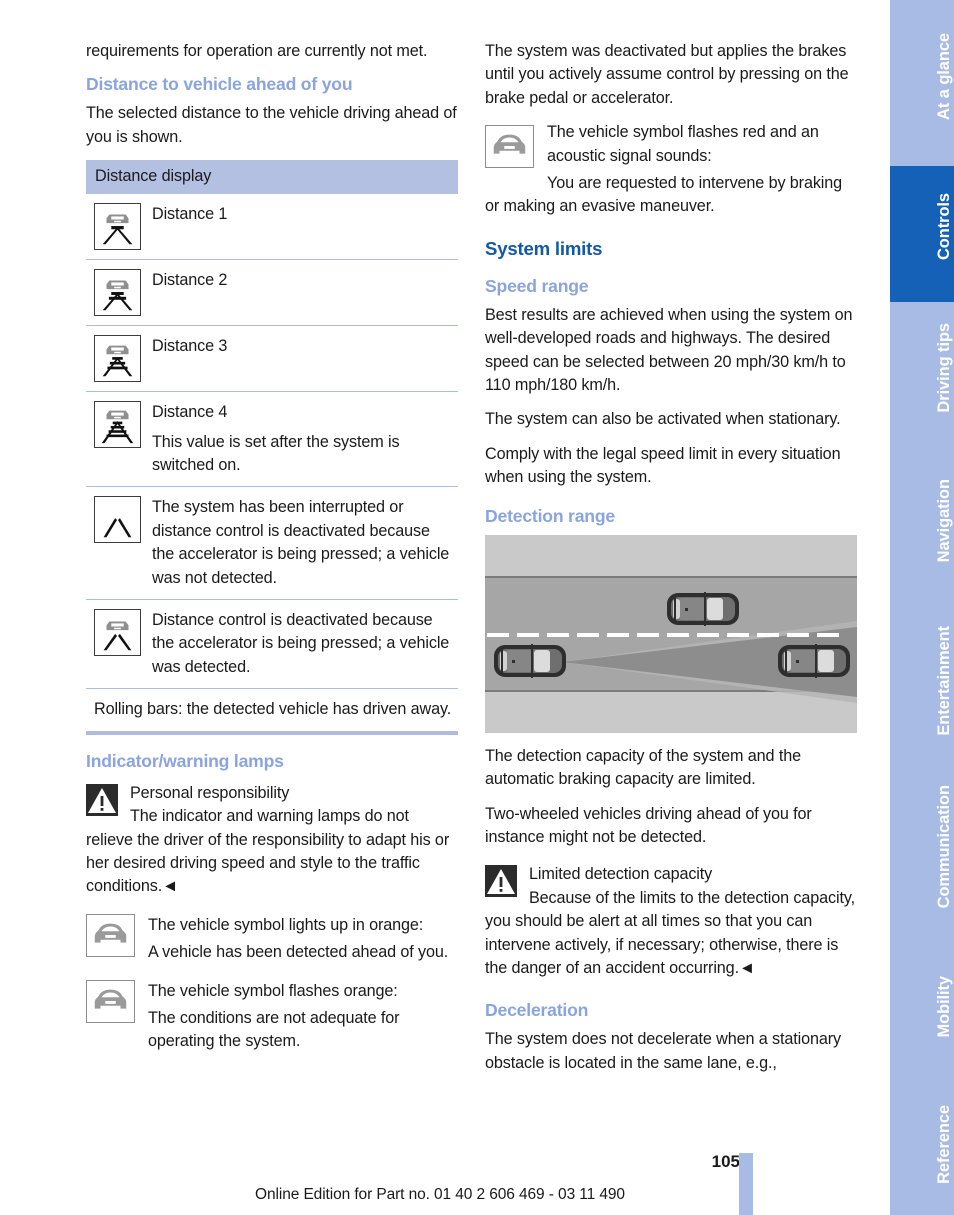 This screenshot has width=954, height=1215. Describe the element at coordinates (944, 76) in the screenshot. I see `tab-label: At a glance` at that location.